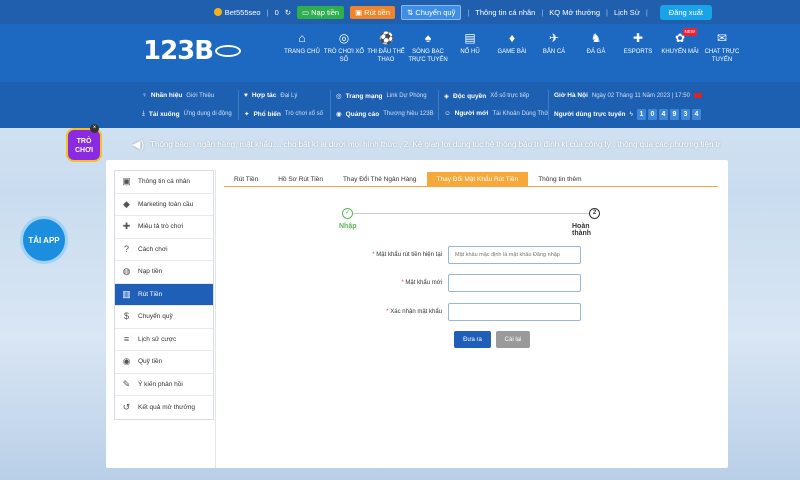 The width and height of the screenshot is (800, 480). Describe the element at coordinates (164, 114) in the screenshot. I see `download-key: Tải xuống` at that location.